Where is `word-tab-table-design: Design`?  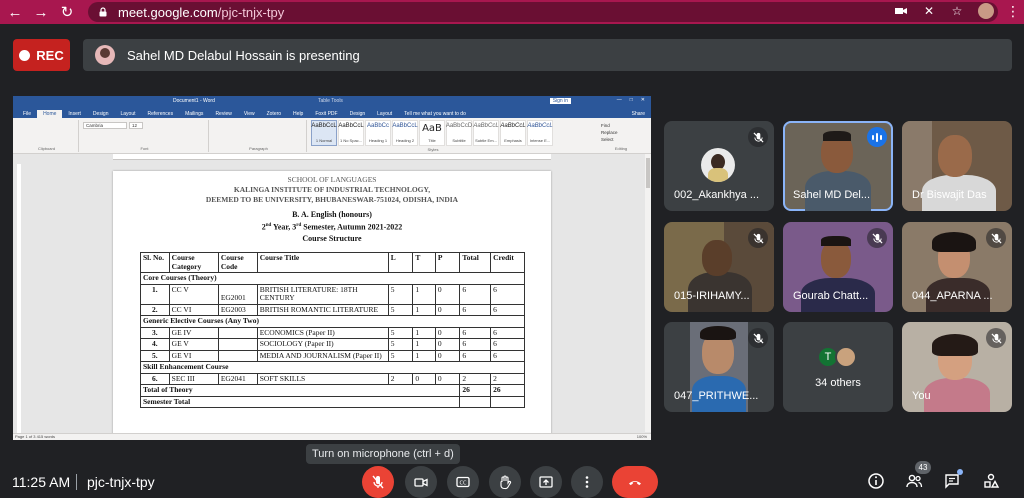 word-tab-table-design: Design is located at coordinates (357, 114).